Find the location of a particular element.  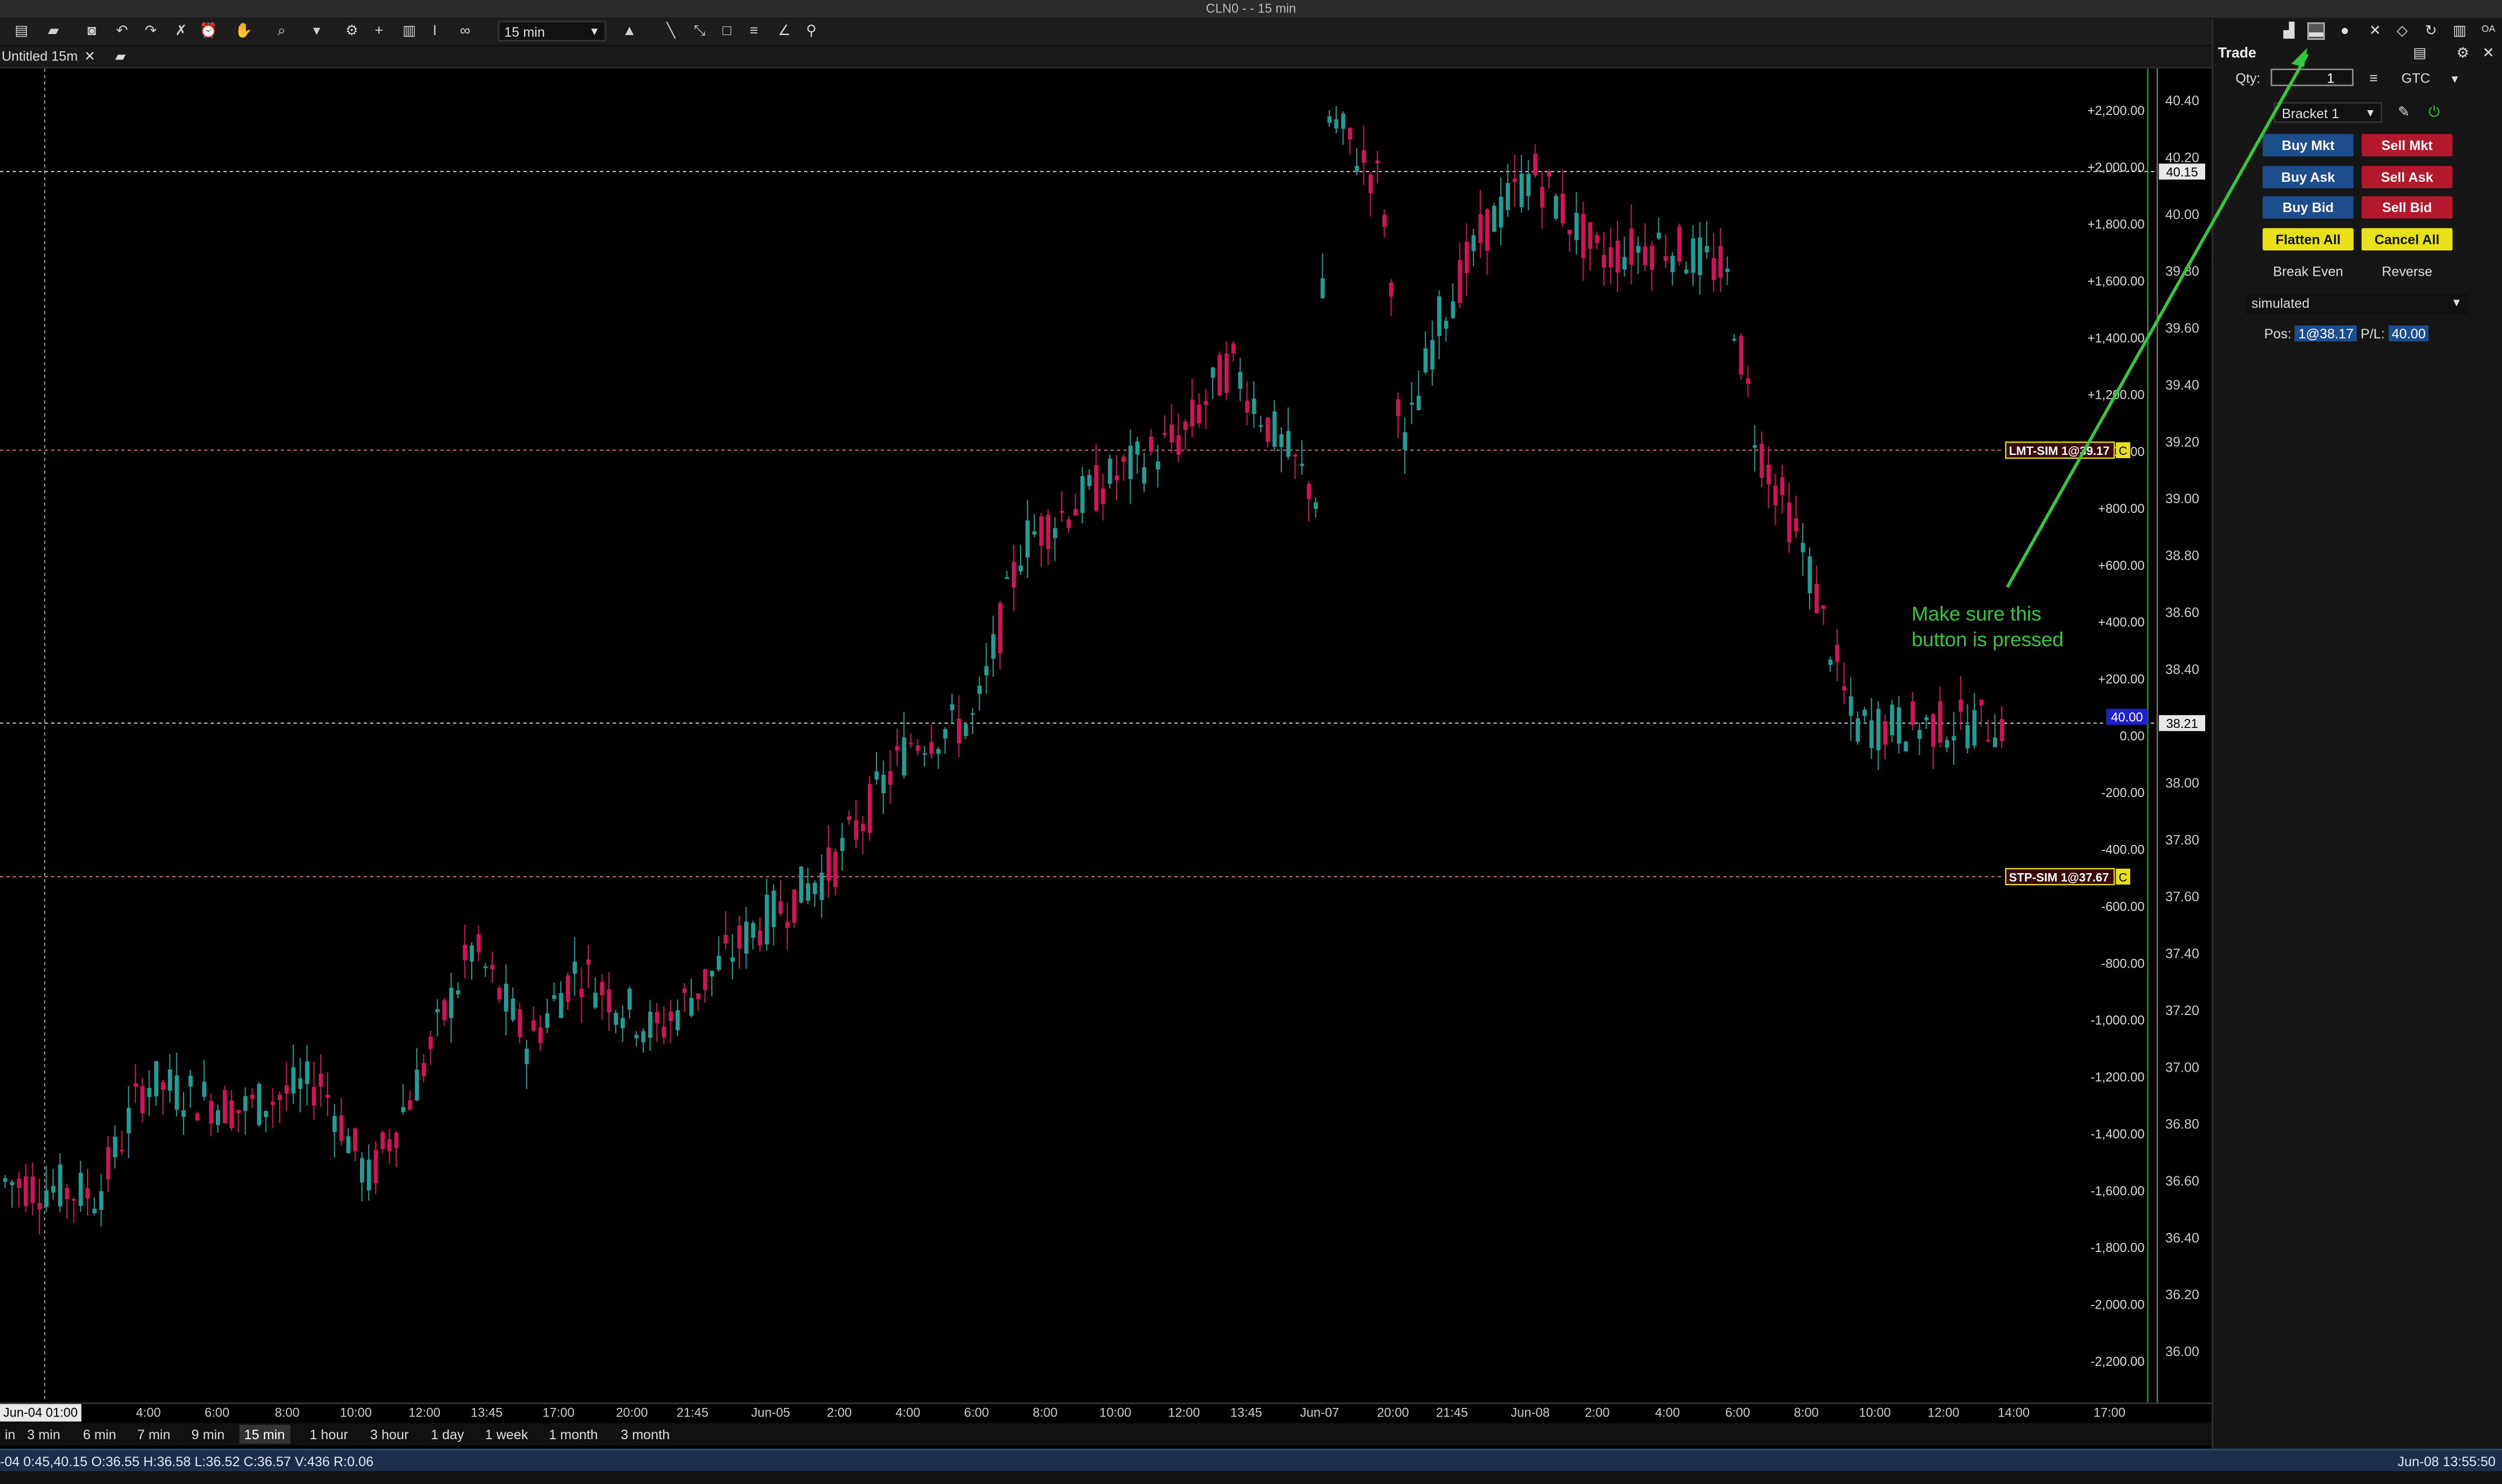

ray-tool-icon: ⤡ is located at coordinates (700, 31).